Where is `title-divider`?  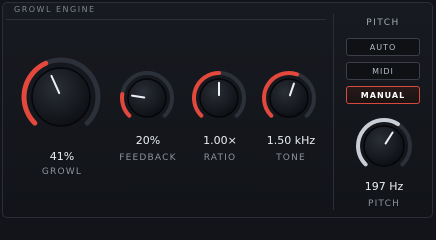
title-divider is located at coordinates (166, 19).